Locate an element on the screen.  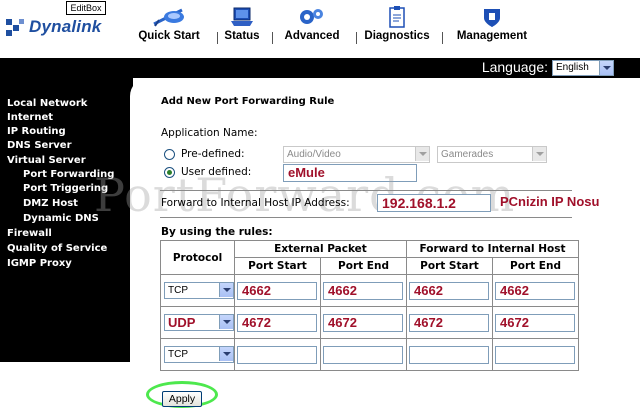
ext-port-end-input: 4672 is located at coordinates (363, 323).